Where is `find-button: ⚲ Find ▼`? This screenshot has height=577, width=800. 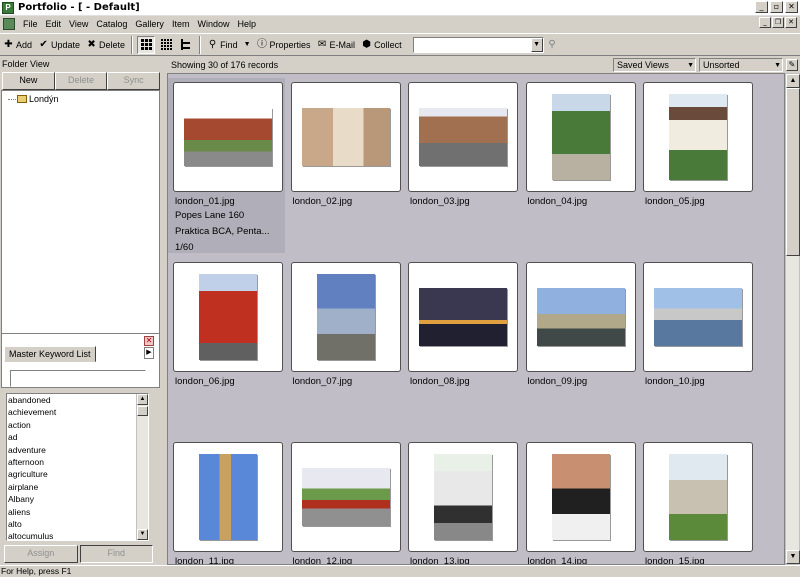 find-button: ⚲ Find ▼ is located at coordinates (228, 45).